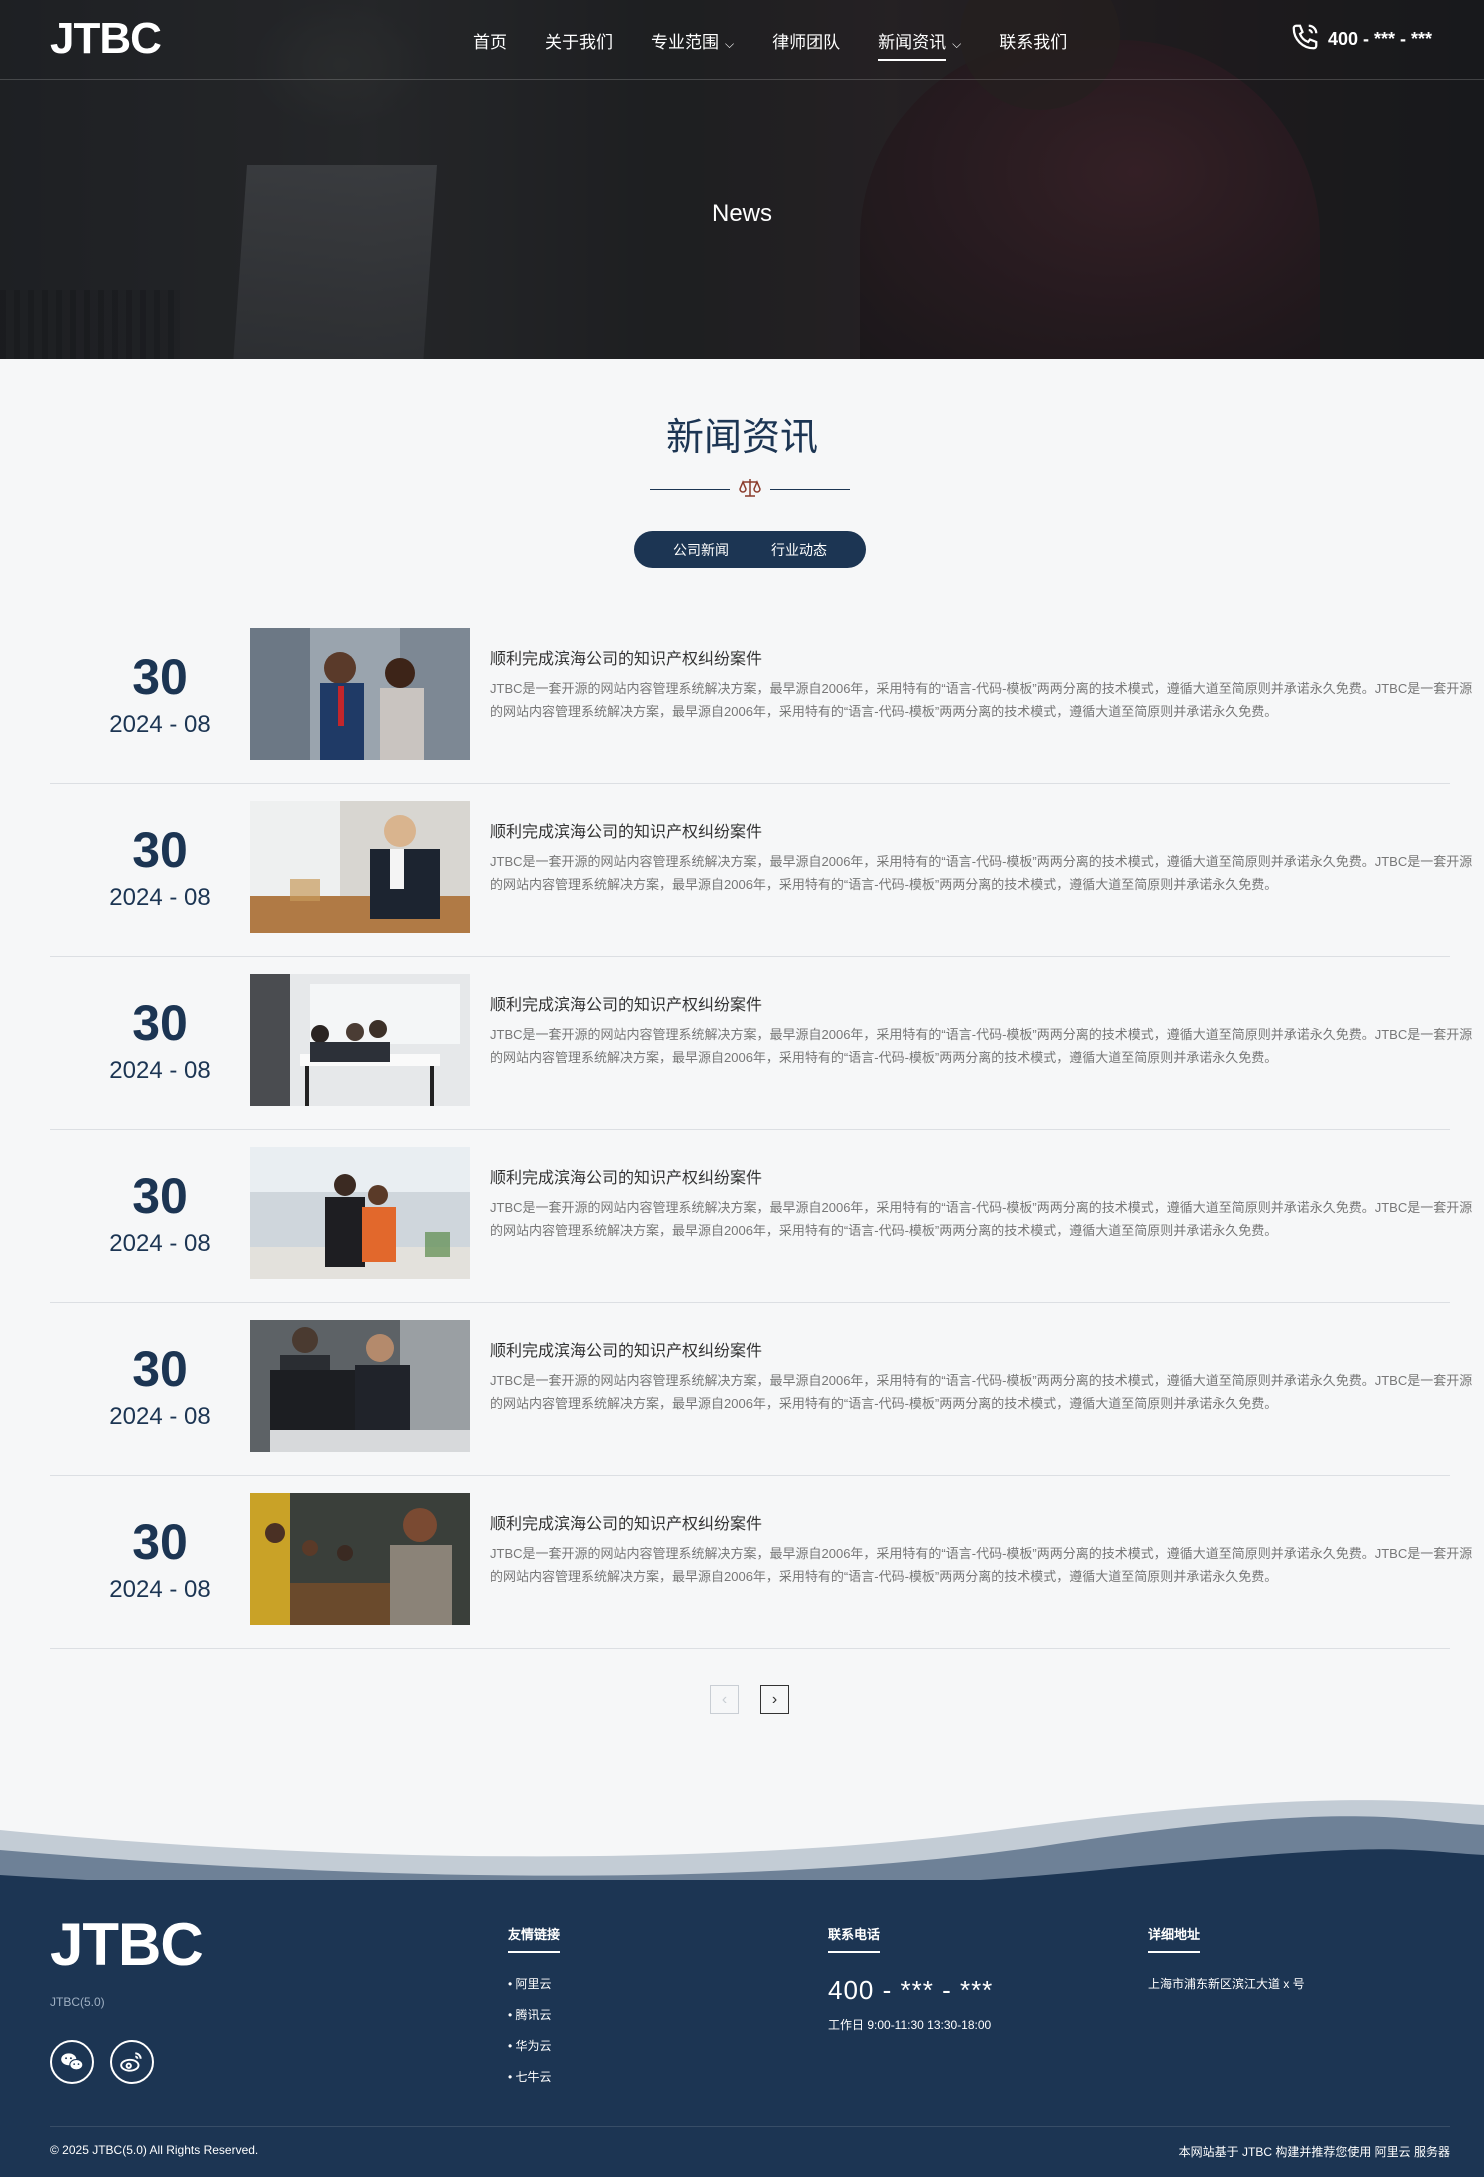 The height and width of the screenshot is (2177, 1484). I want to click on title-divider, so click(750, 491).